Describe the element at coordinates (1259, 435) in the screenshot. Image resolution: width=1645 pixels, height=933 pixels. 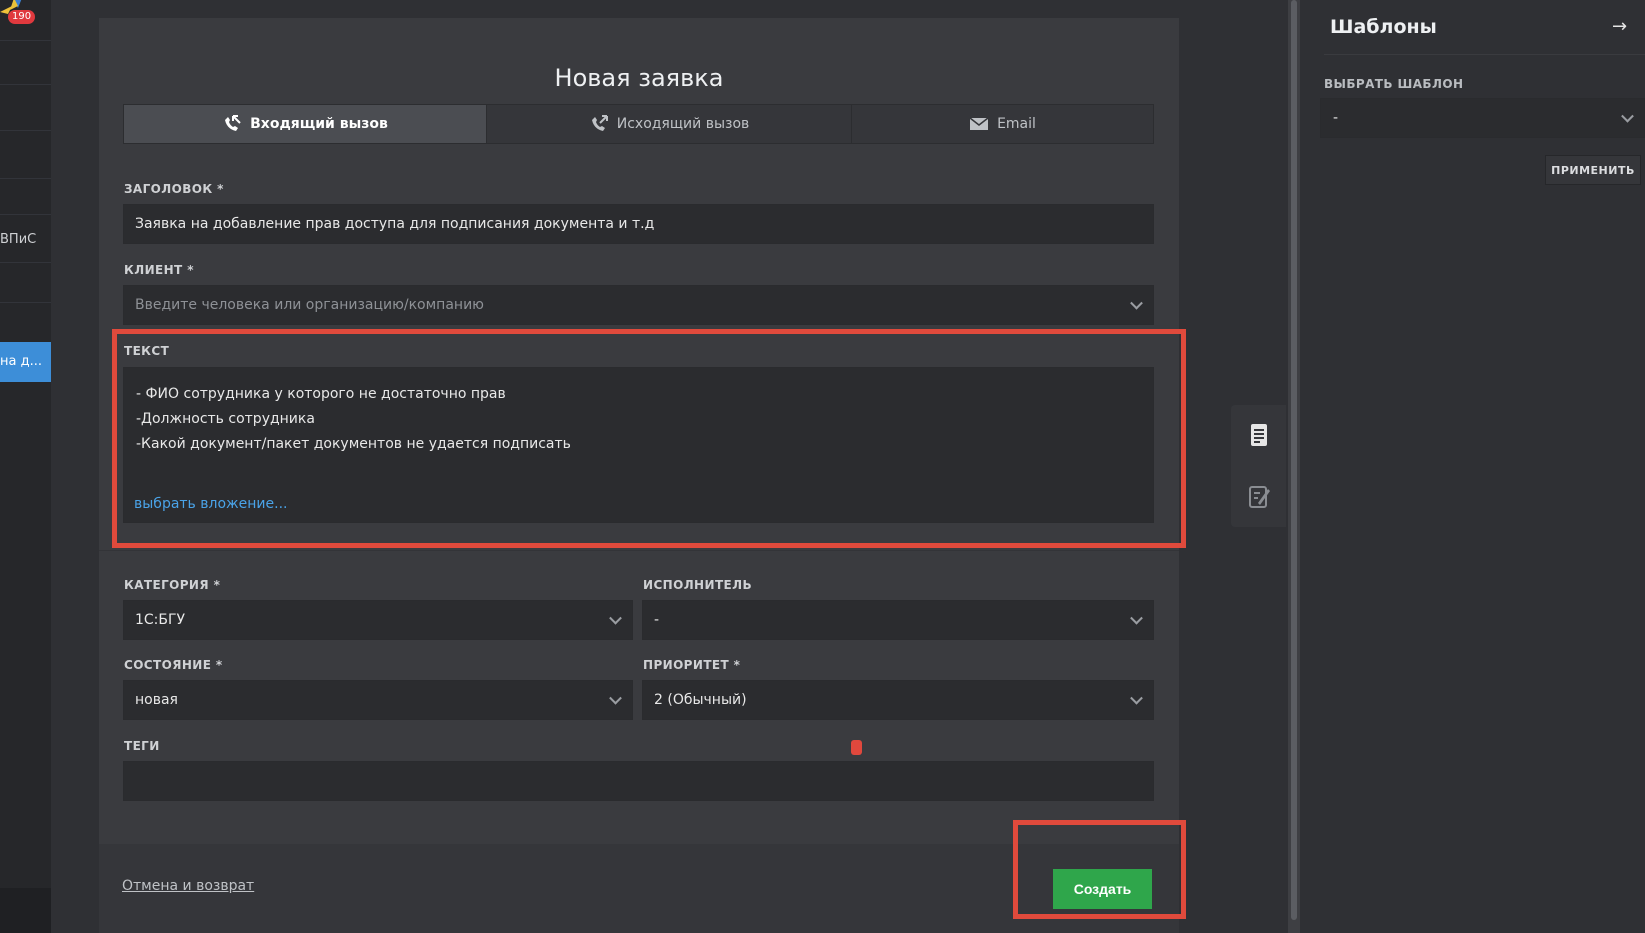
I see `document-icon` at that location.